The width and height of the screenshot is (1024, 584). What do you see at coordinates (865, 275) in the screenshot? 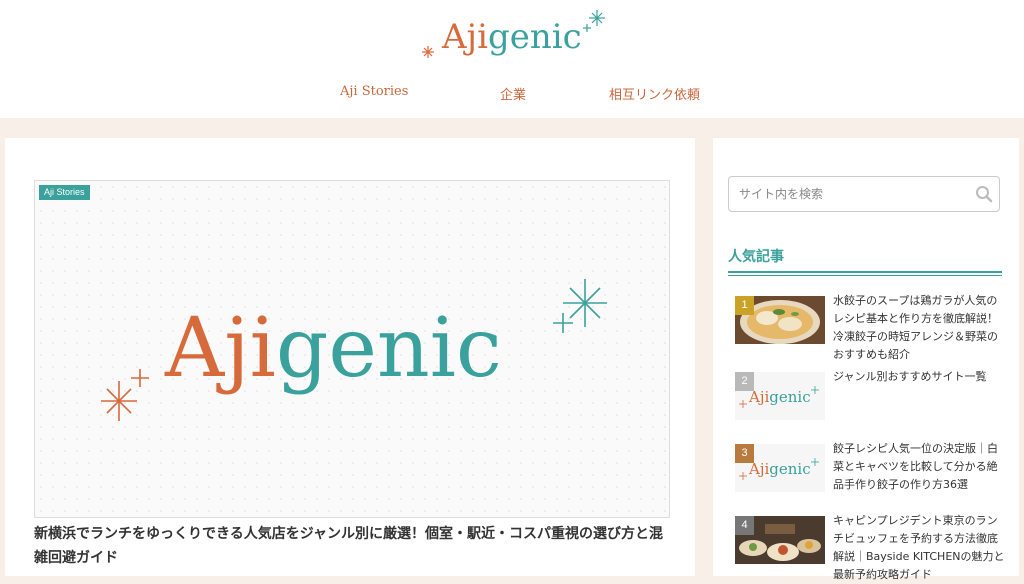
I see `heading-divider-thin` at bounding box center [865, 275].